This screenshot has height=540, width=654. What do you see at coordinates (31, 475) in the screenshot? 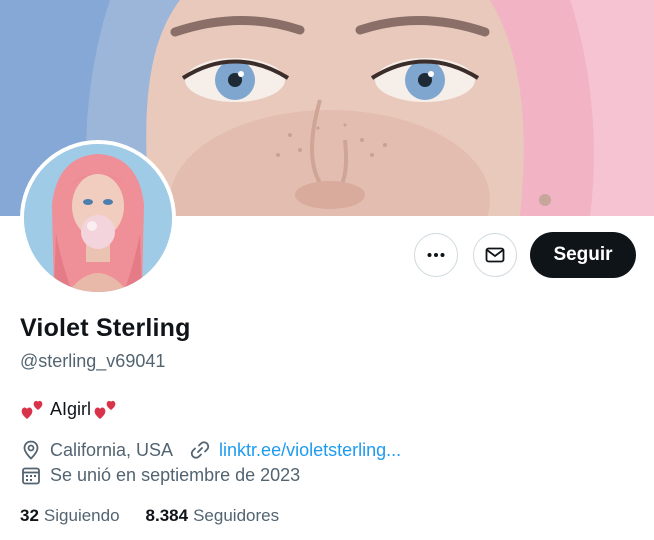
I see `calendar-icon` at bounding box center [31, 475].